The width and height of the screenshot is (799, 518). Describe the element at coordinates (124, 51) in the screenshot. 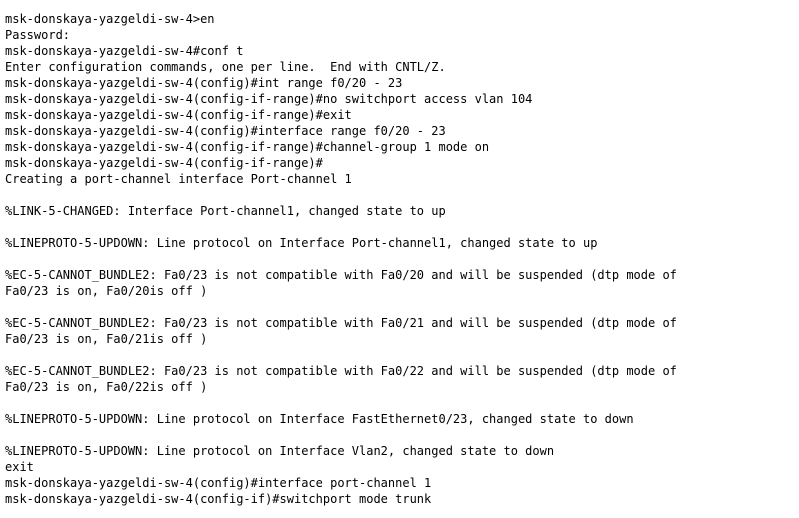

I see `terminal-line: msk-donskaya-yazgeldi-sw-4#conf t` at that location.